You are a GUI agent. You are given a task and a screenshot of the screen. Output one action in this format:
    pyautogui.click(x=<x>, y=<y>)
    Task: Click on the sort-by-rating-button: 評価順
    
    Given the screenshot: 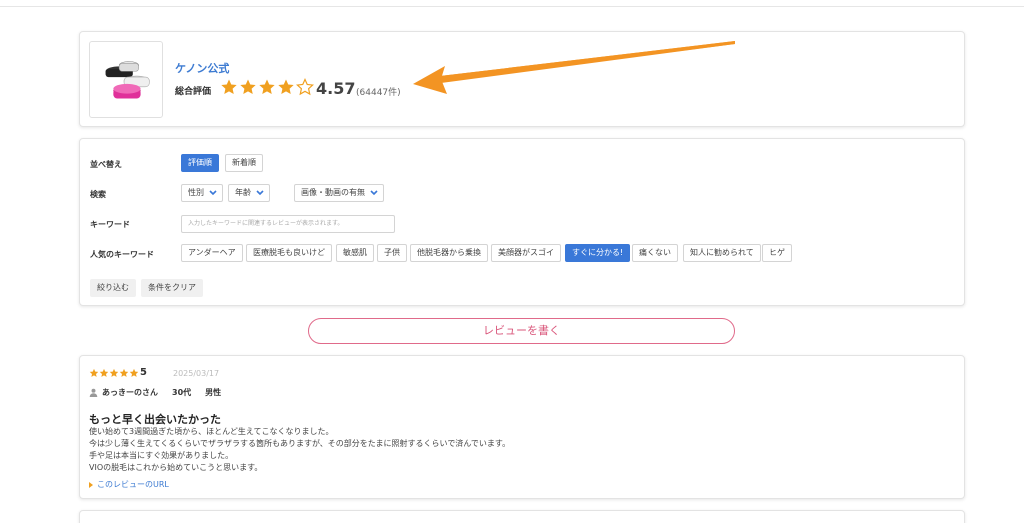 What is the action you would take?
    pyautogui.click(x=200, y=163)
    